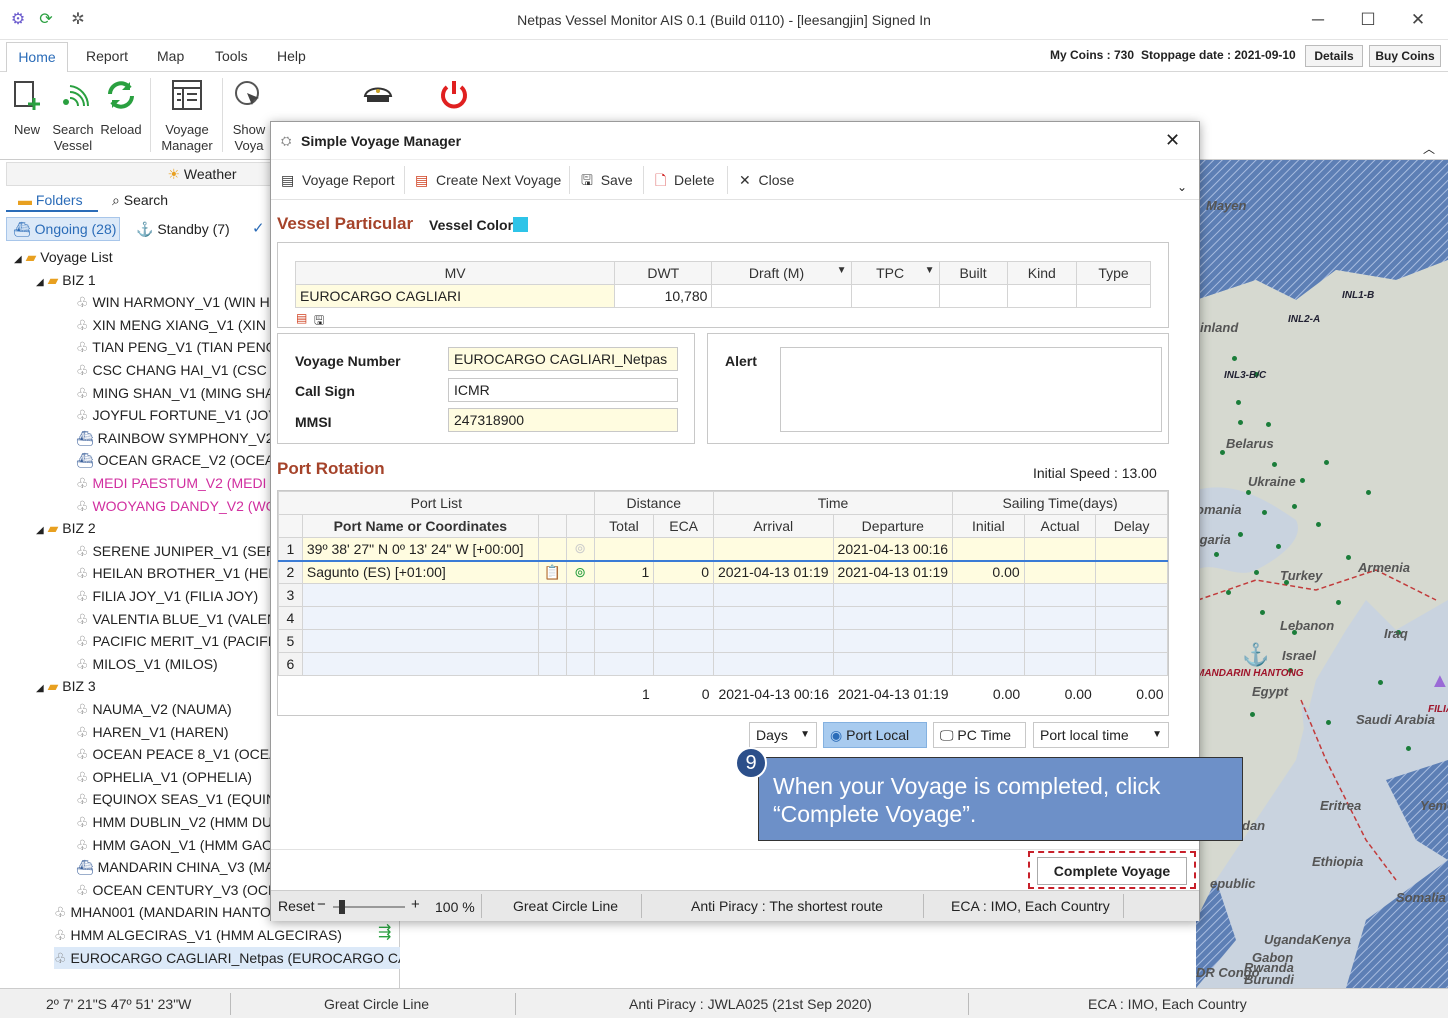 The height and width of the screenshot is (1018, 1448). What do you see at coordinates (415, 904) in the screenshot?
I see `zoom-in-button: +` at bounding box center [415, 904].